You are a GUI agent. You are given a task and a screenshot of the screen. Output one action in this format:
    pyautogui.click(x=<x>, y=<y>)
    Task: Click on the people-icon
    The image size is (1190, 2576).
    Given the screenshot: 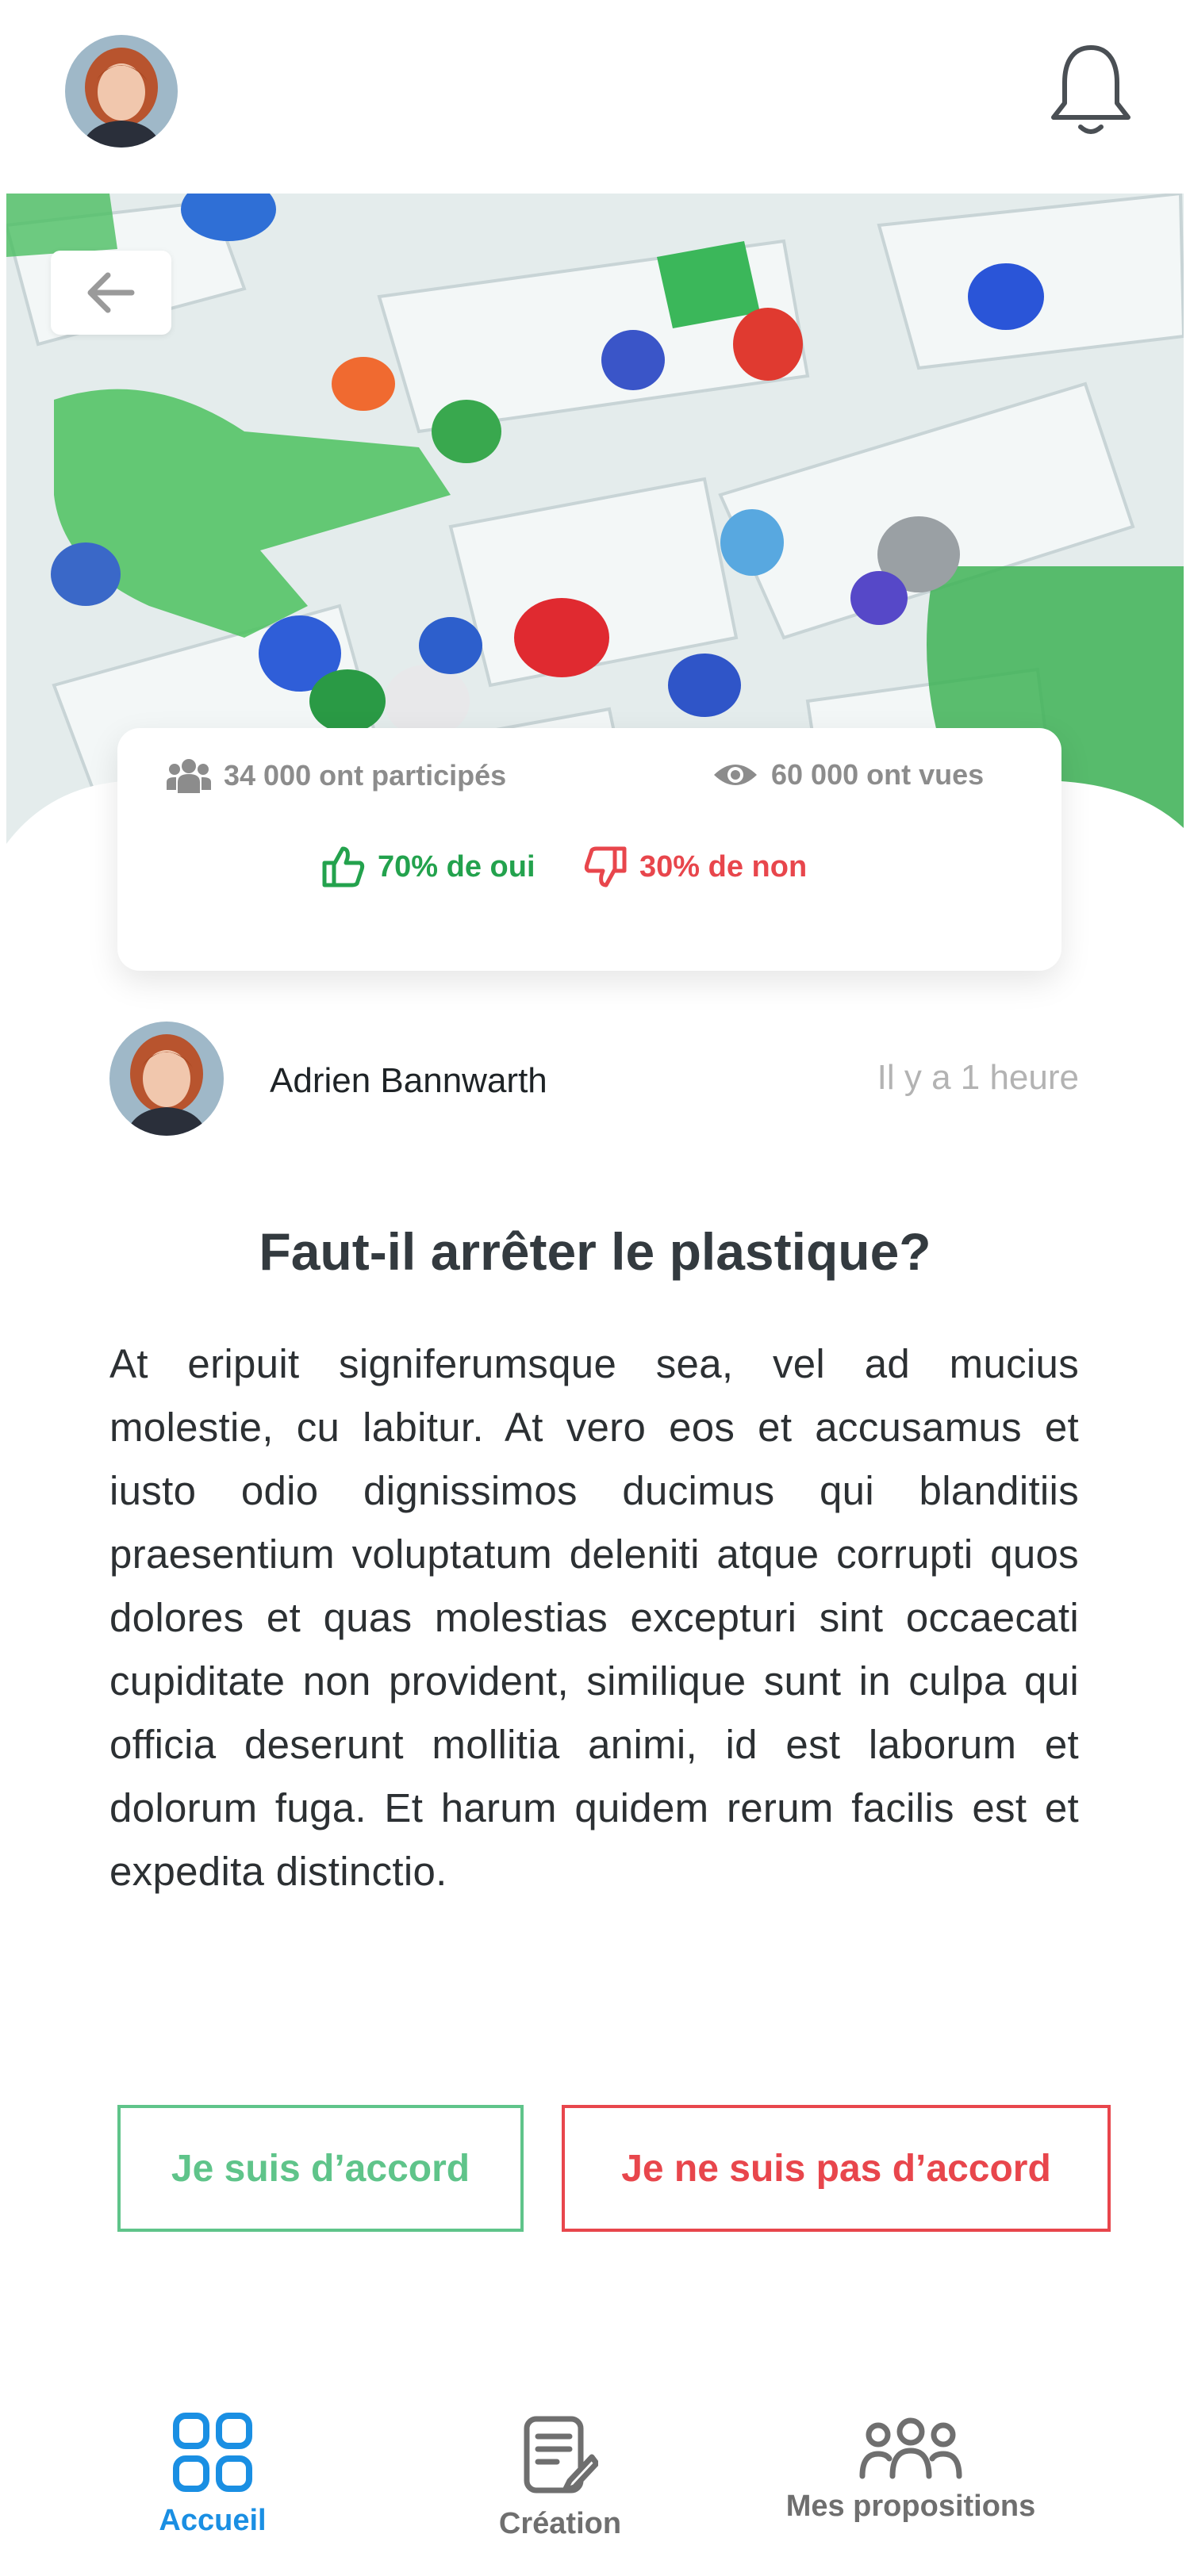 What is the action you would take?
    pyautogui.click(x=910, y=2448)
    